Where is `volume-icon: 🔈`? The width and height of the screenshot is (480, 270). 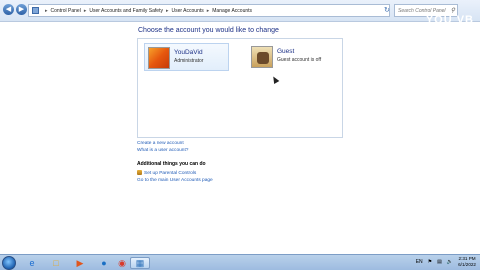 volume-icon: 🔈 is located at coordinates (450, 262).